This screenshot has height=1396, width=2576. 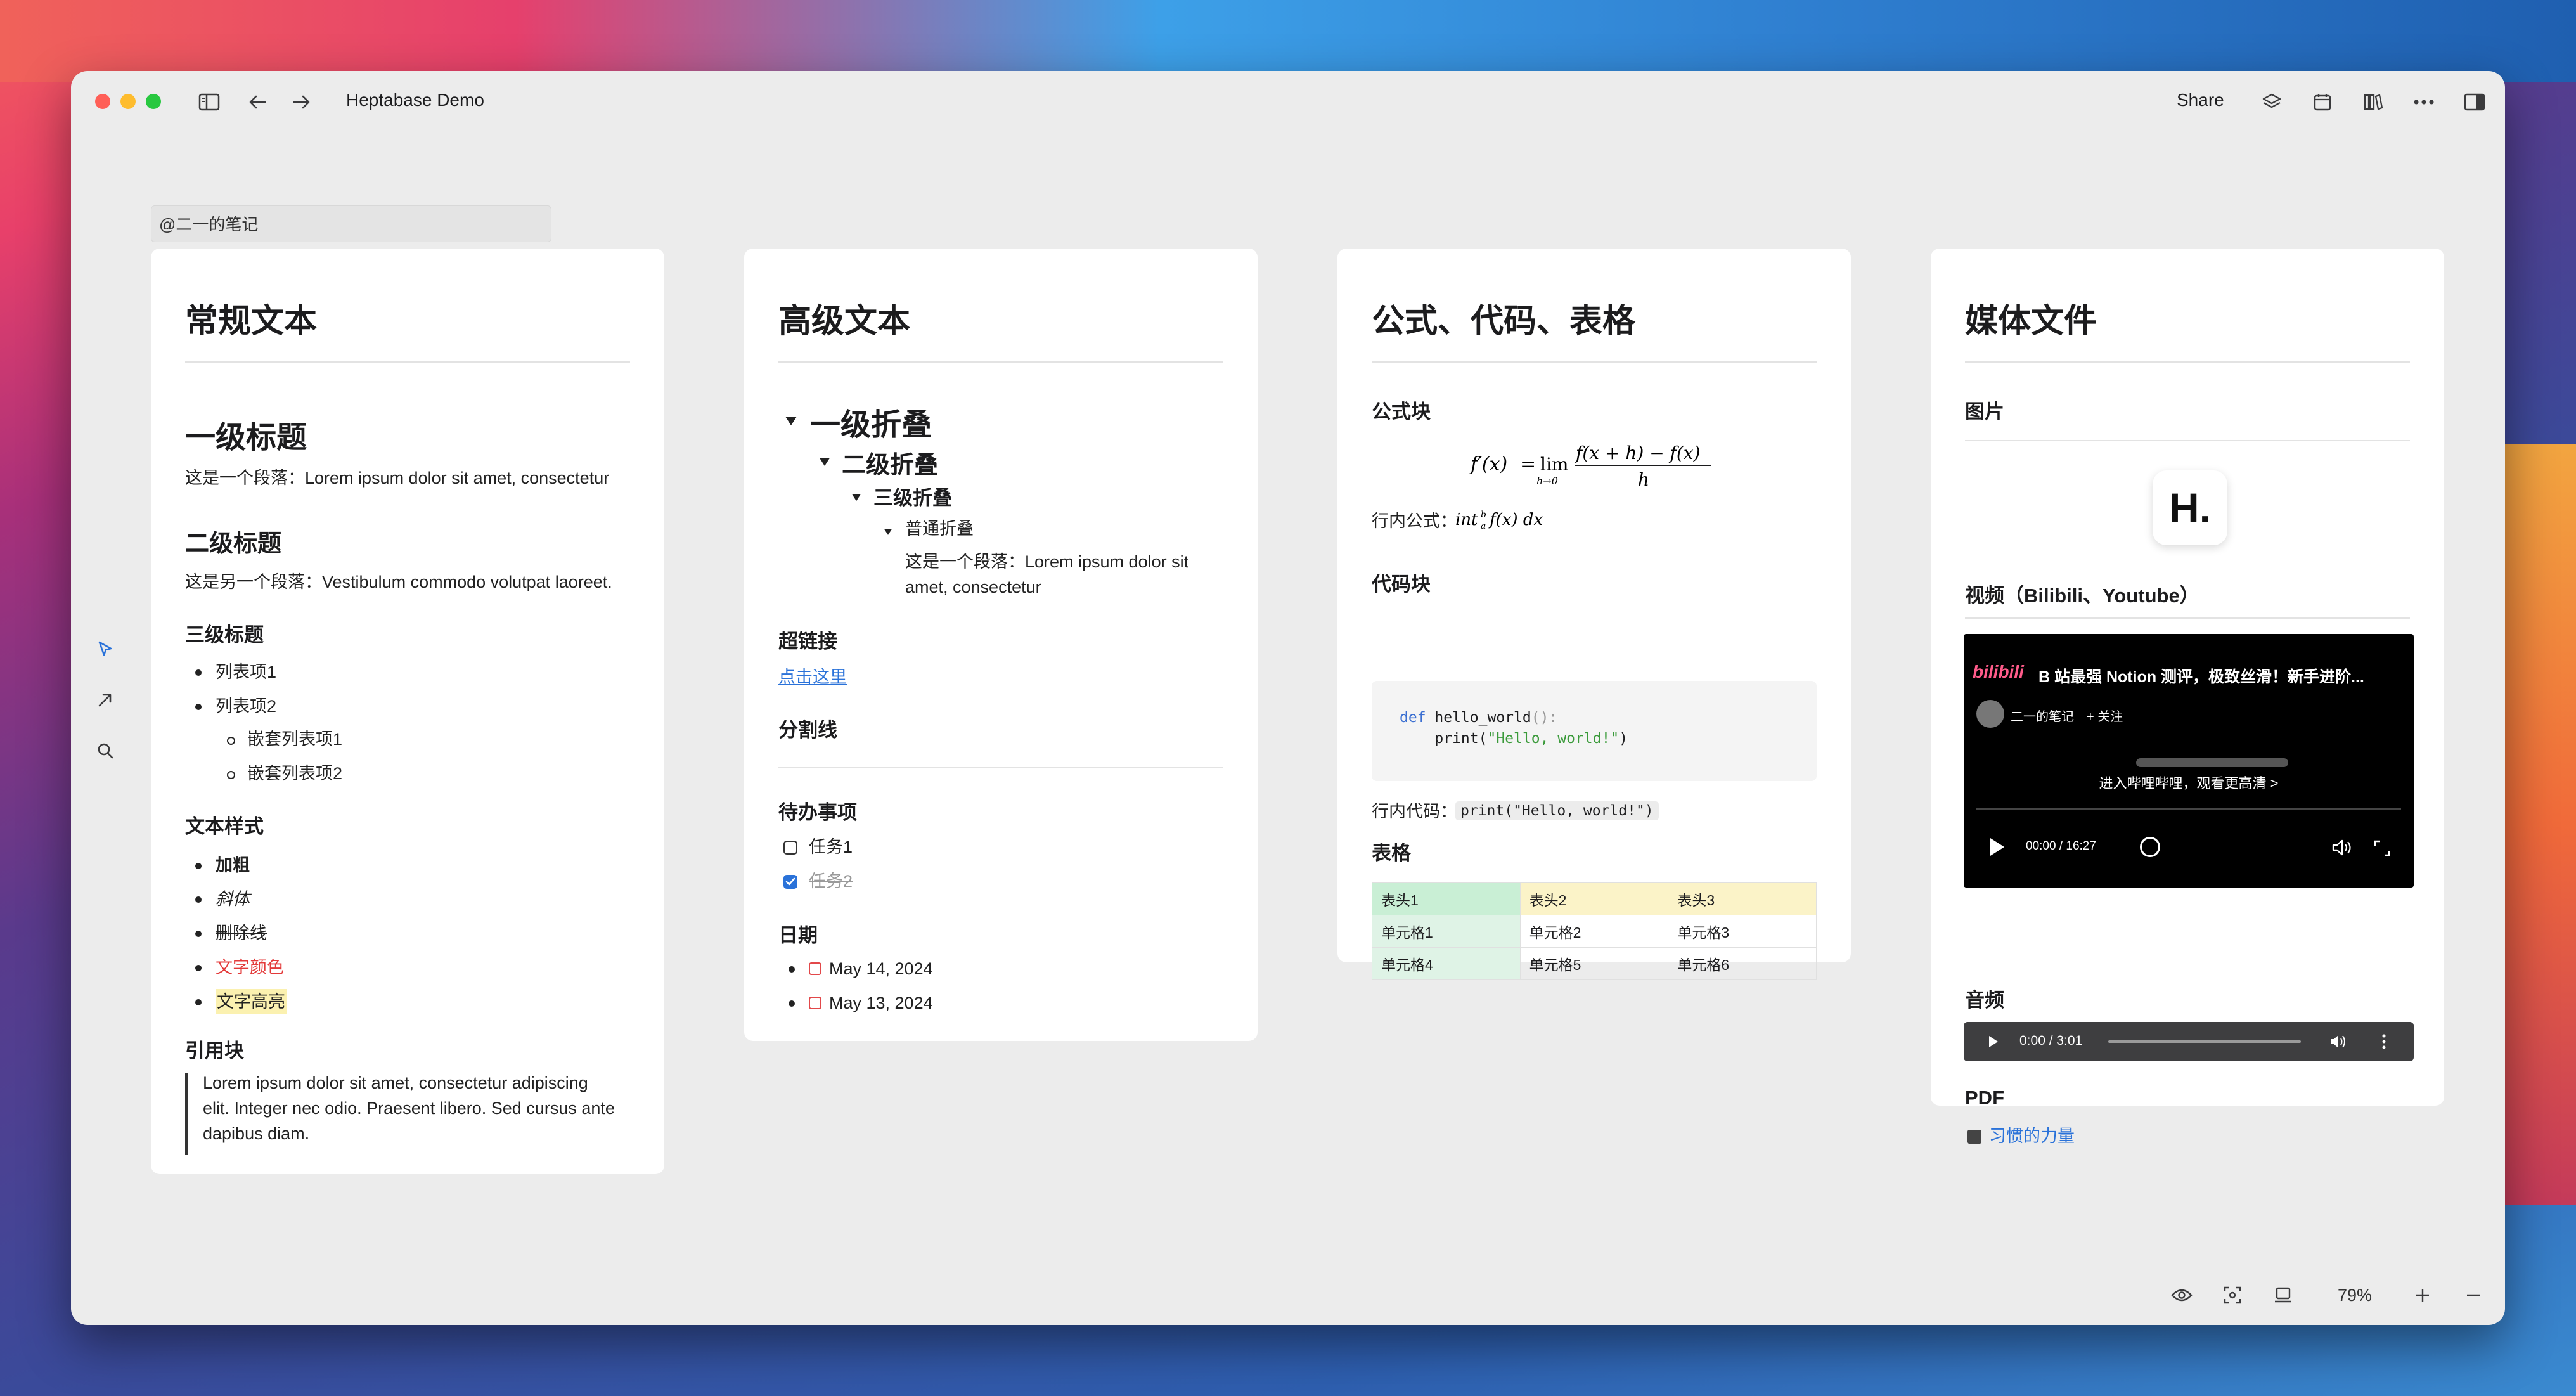 I want to click on table-header-cell: 表头1, so click(x=1447, y=899).